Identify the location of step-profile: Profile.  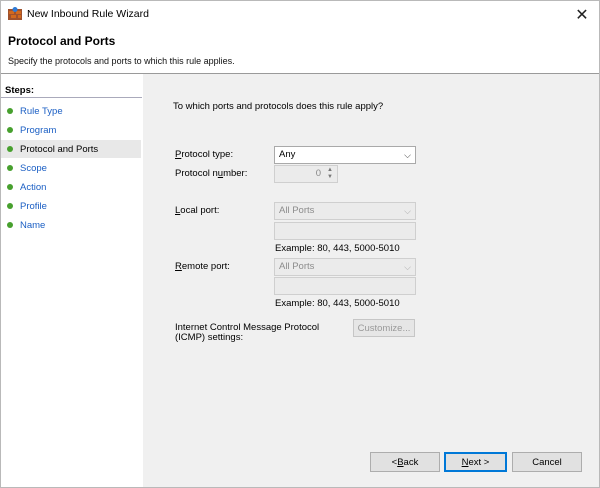
(71, 206).